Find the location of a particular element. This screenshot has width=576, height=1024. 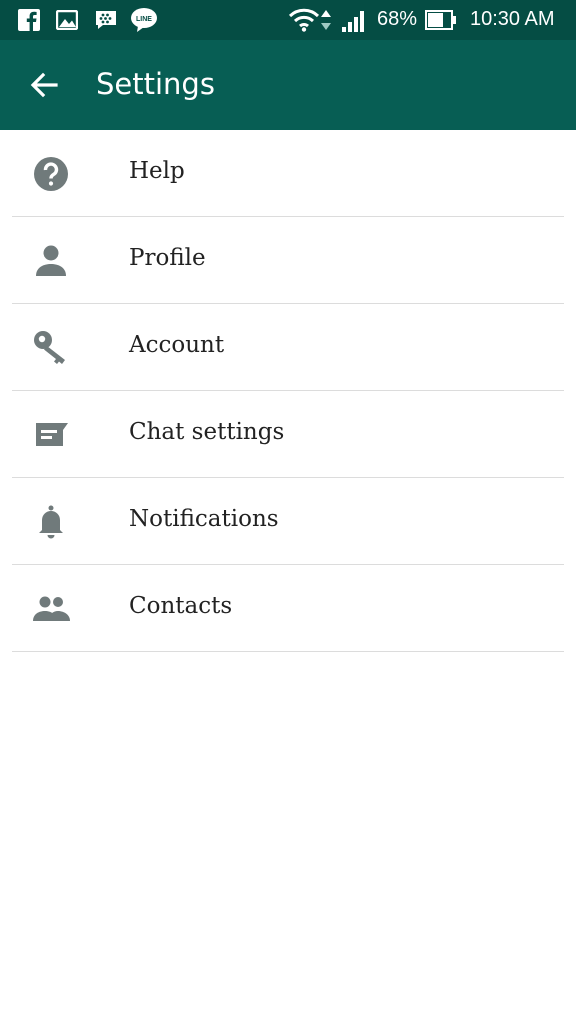

line-icon: LINE is located at coordinates (144, 20).